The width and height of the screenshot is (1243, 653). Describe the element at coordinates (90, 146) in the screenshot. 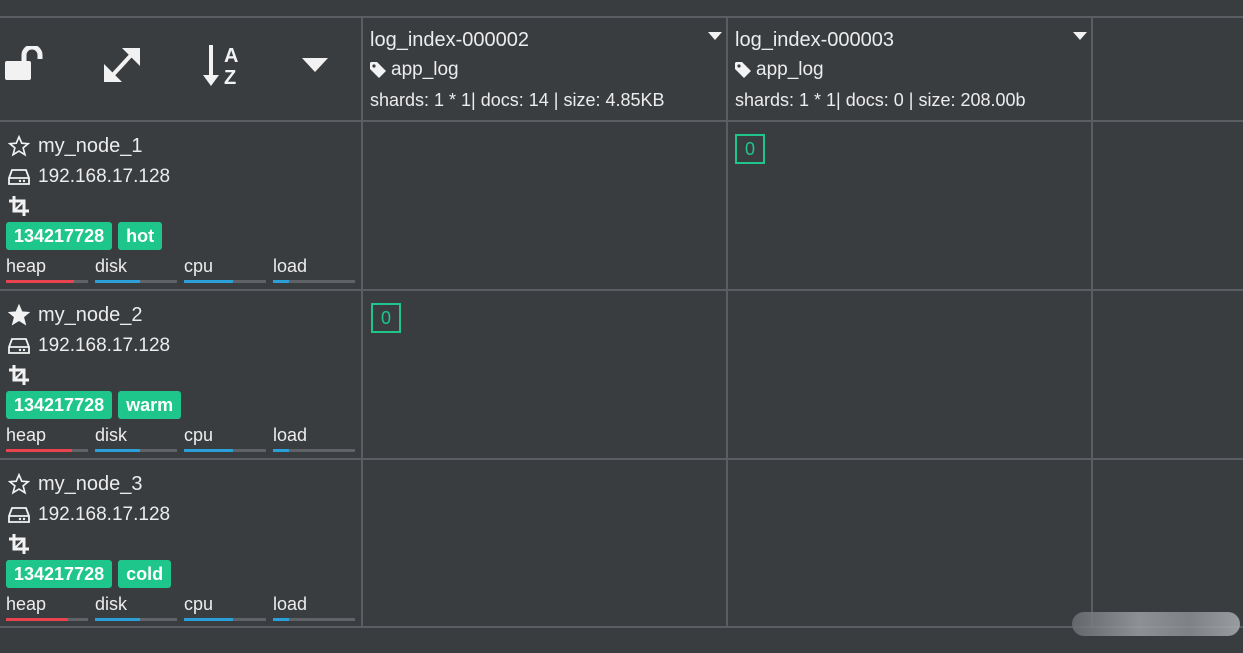

I see `node-name: my_node_1` at that location.